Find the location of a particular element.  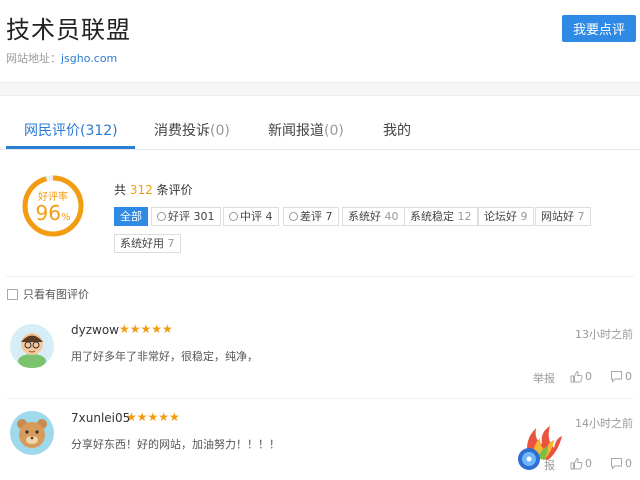

filter-neutral-label: 中评 is located at coordinates (251, 216).